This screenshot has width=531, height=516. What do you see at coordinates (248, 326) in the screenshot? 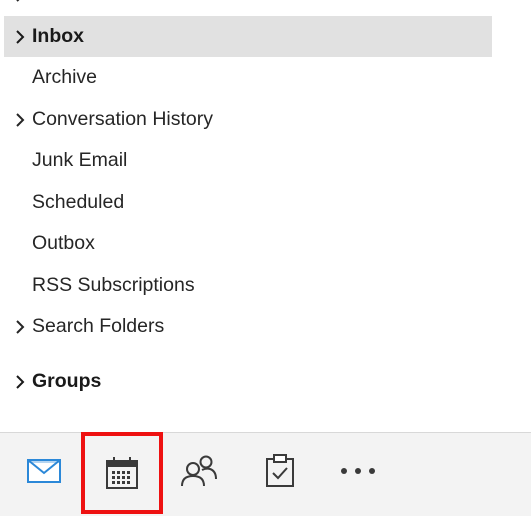
I see `folder-search-folders: Search Folders` at bounding box center [248, 326].